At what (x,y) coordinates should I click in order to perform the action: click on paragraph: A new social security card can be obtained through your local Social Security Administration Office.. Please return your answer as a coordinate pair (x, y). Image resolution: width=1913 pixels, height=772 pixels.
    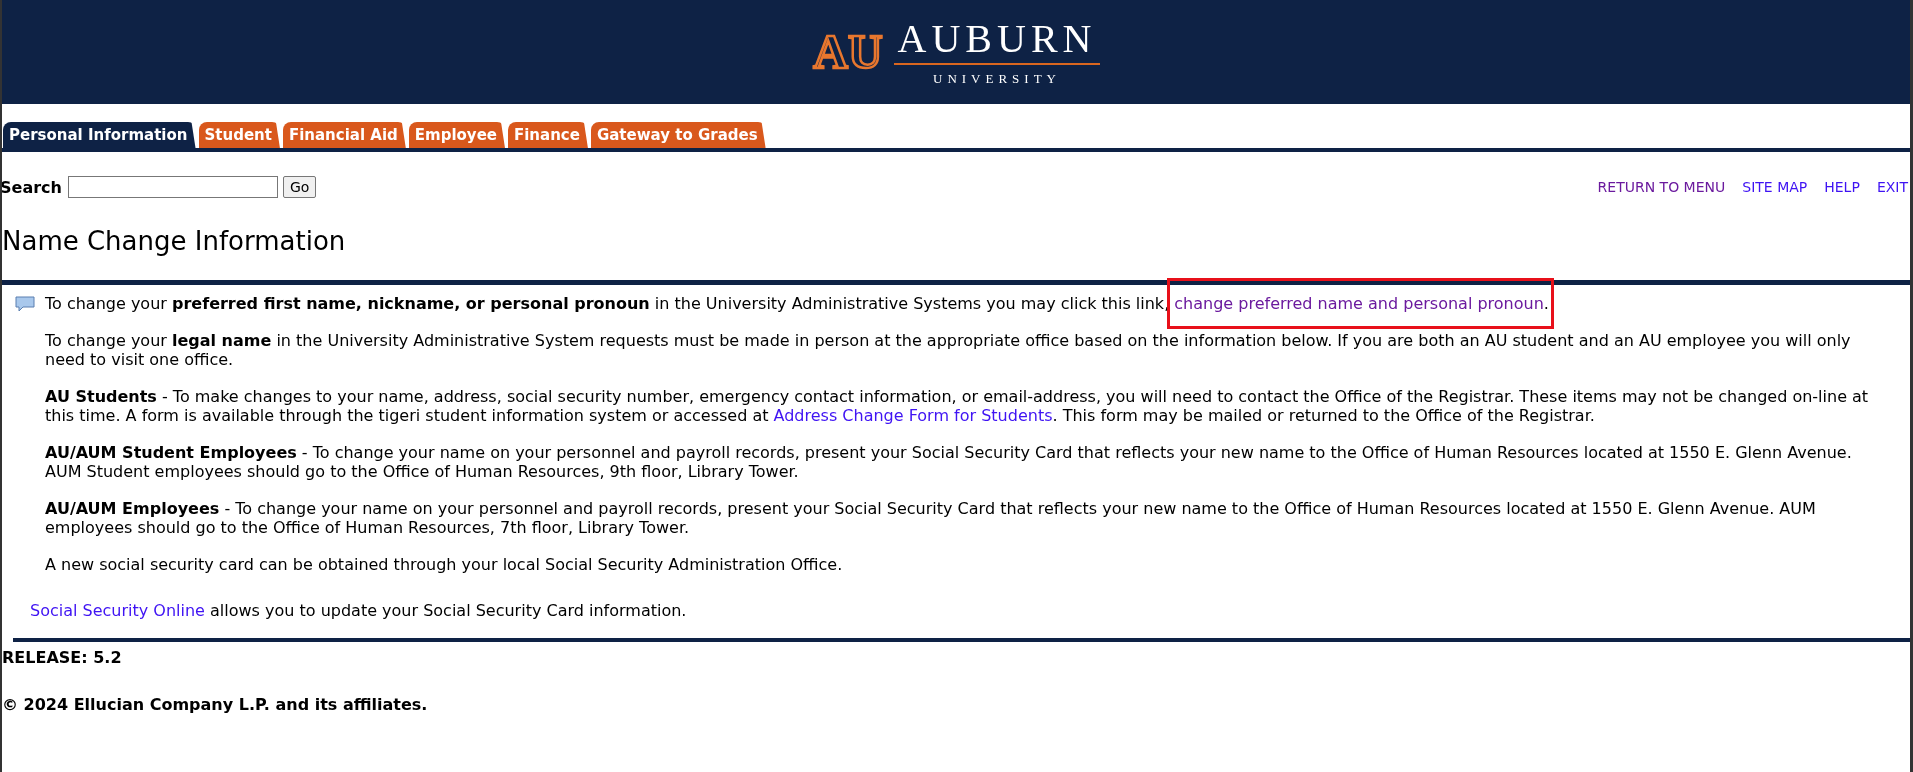
    Looking at the image, I should click on (444, 564).